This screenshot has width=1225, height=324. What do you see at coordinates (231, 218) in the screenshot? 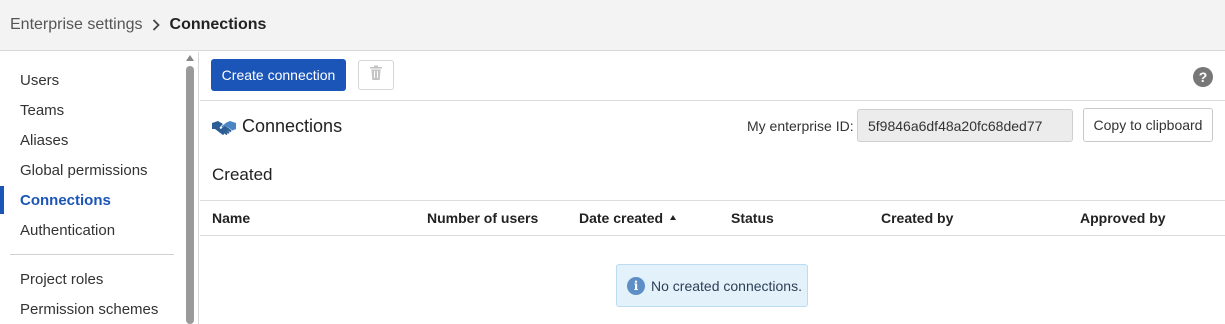
I see `column-header-name: Name` at bounding box center [231, 218].